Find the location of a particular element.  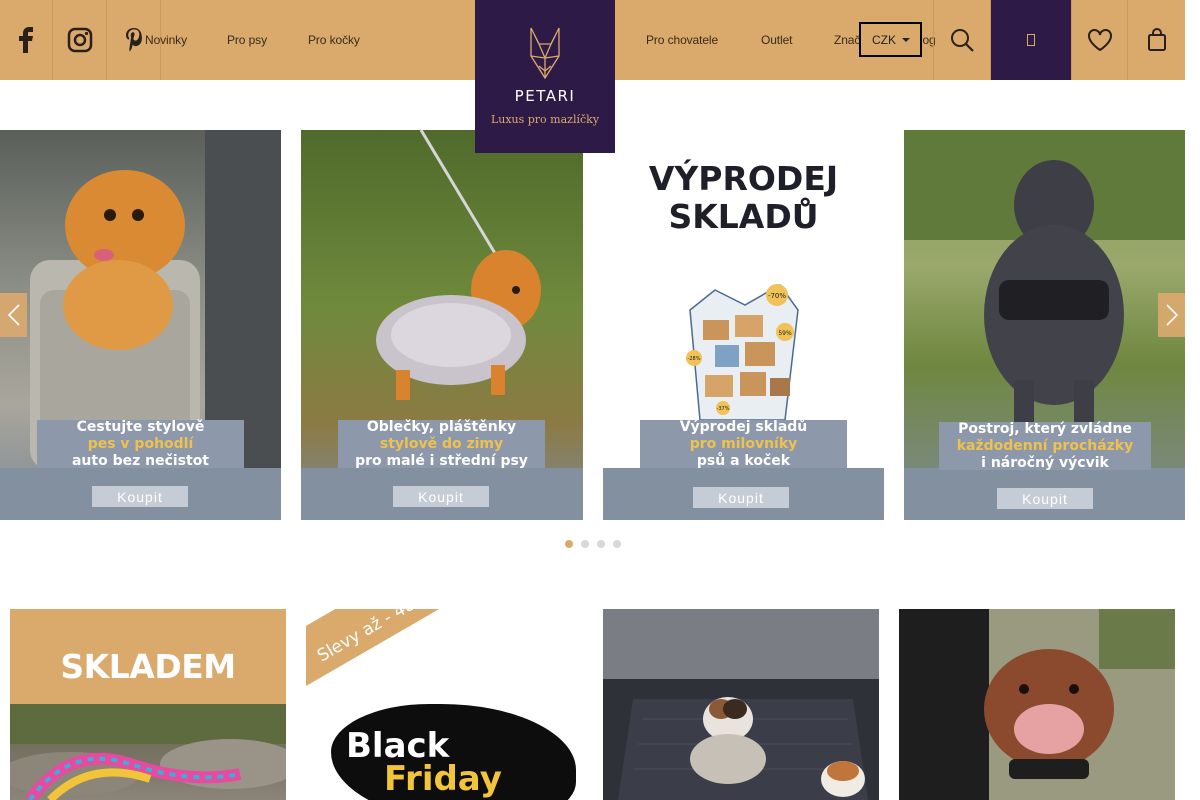

promo-tile-harness is located at coordinates (1037, 704).